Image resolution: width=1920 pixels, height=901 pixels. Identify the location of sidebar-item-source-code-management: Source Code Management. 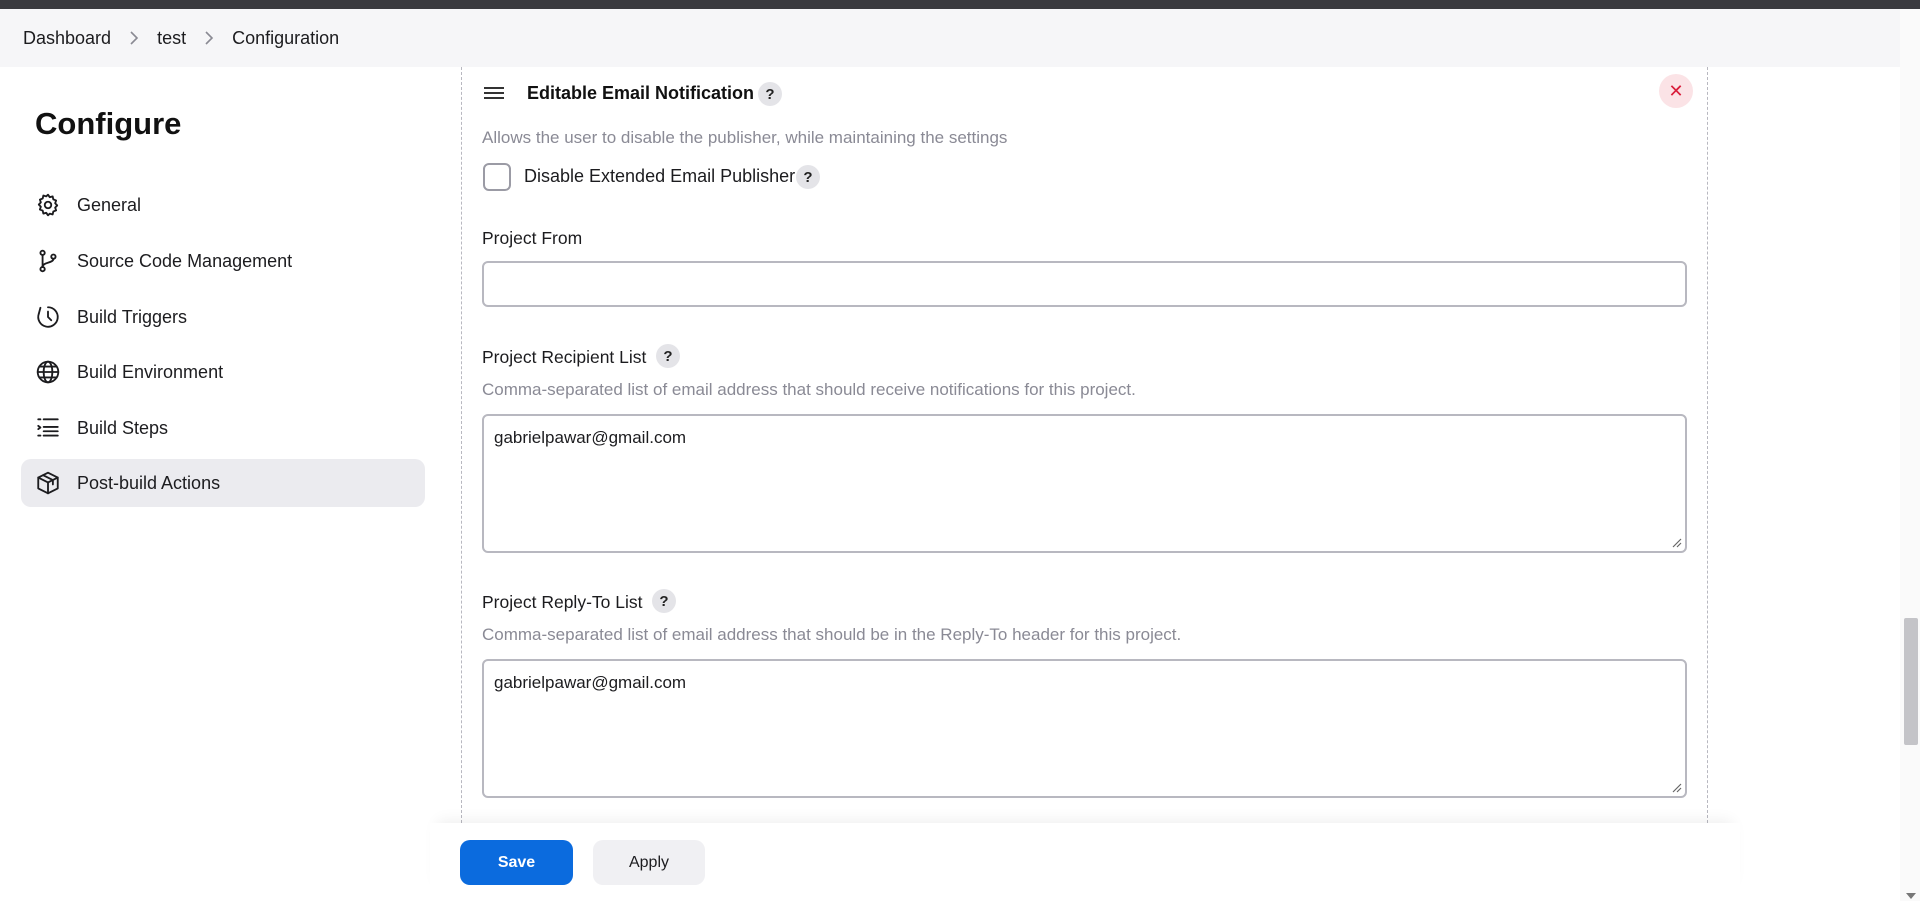
(223, 261).